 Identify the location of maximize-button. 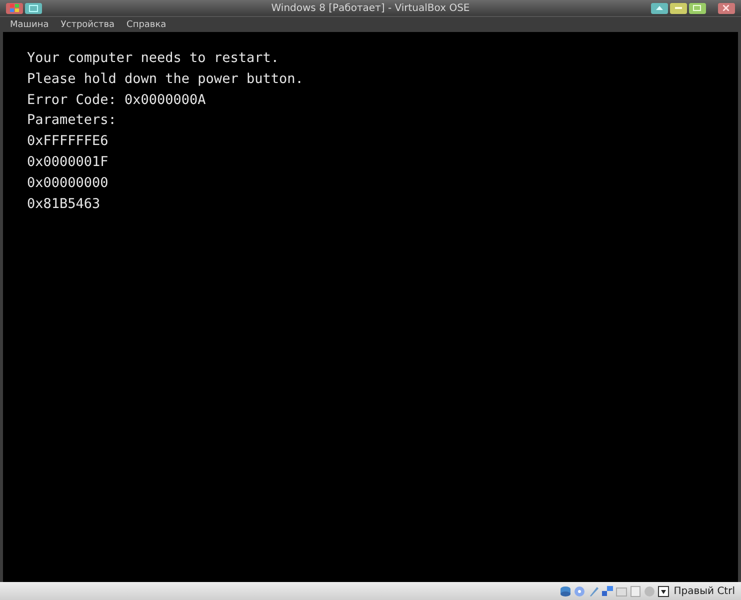
(697, 8).